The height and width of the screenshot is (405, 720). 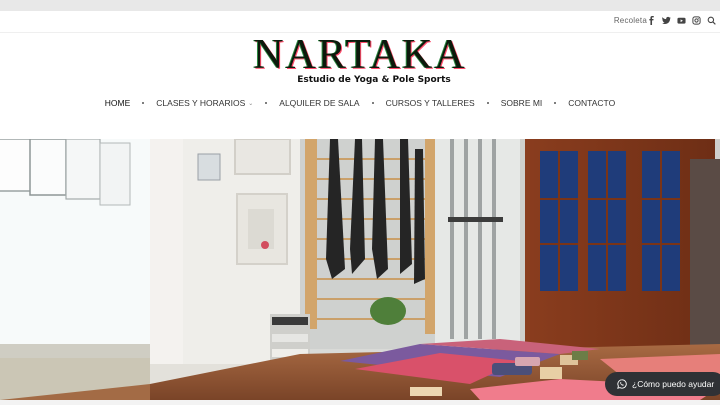 What do you see at coordinates (360, 5) in the screenshot?
I see `browser-top-strip` at bounding box center [360, 5].